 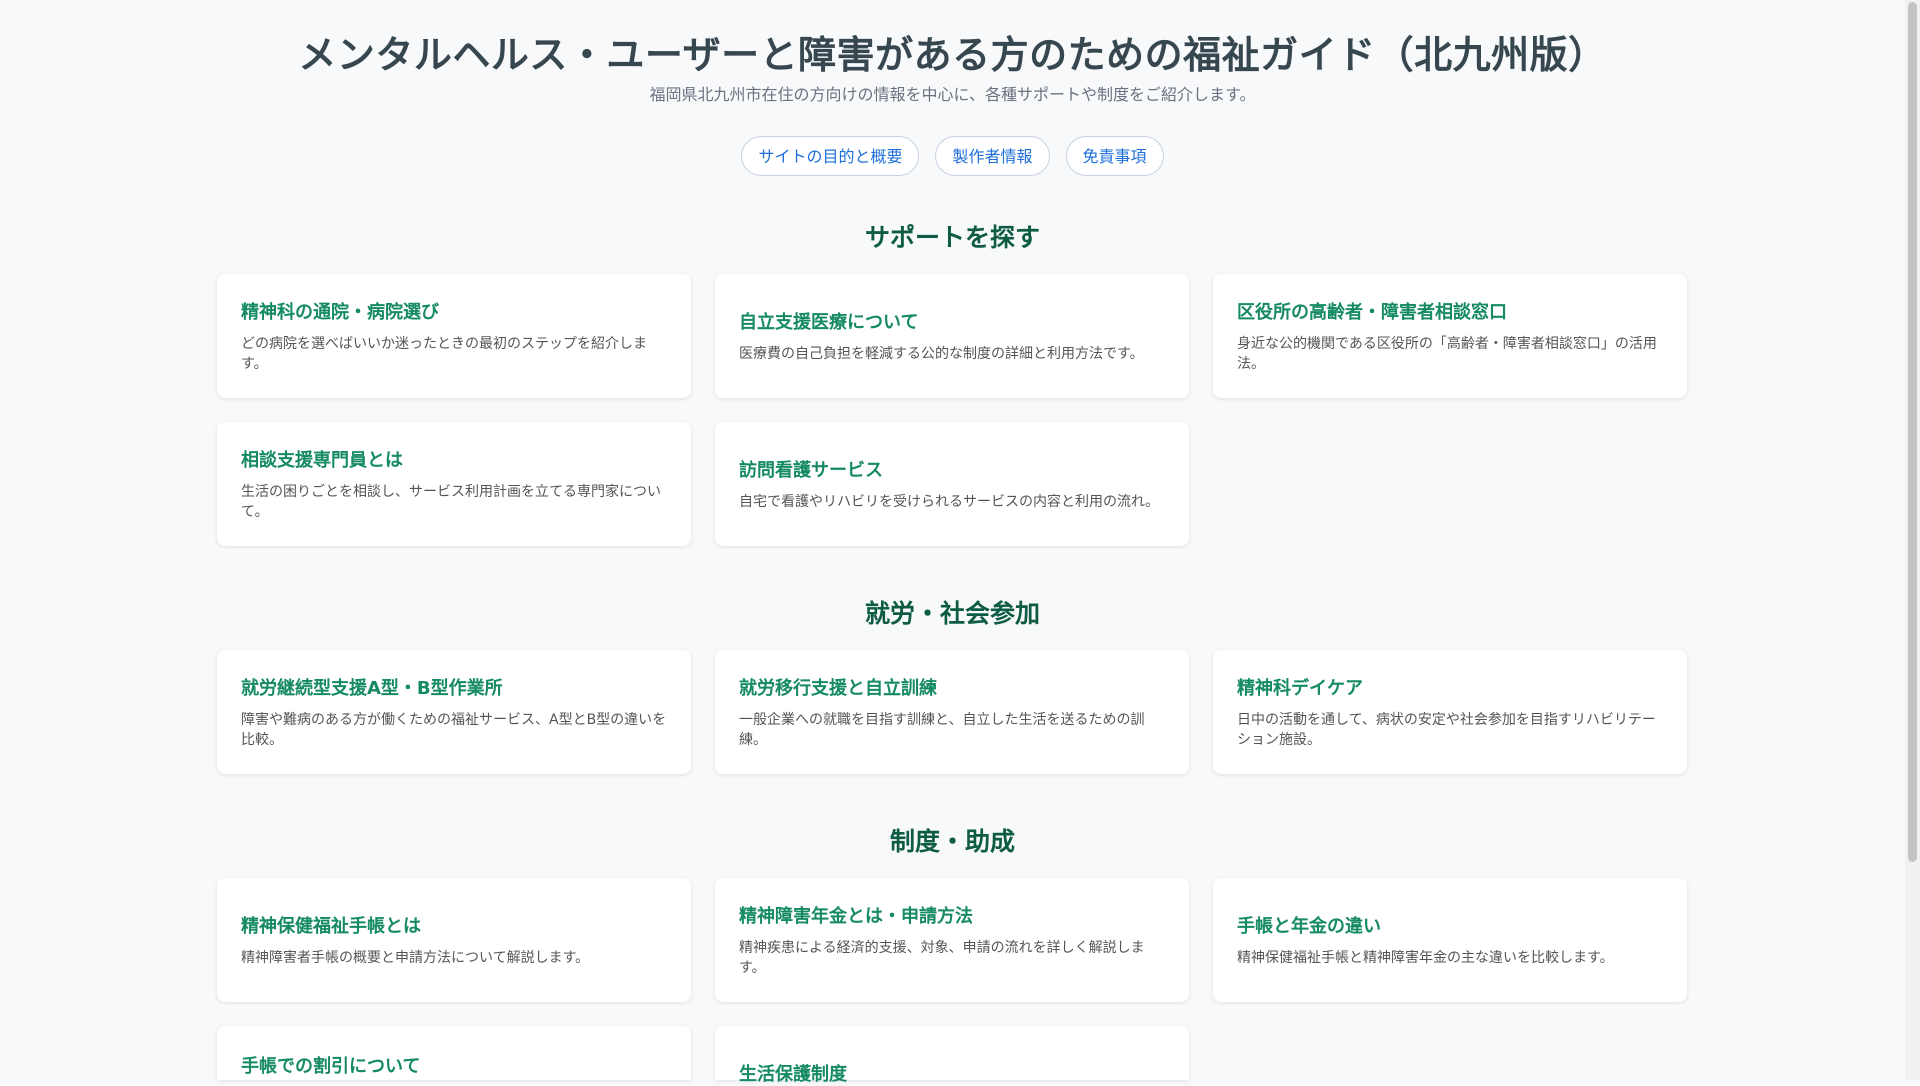 I want to click on page-subtitle: 福岡県北九州市在住の方向けの情報を中心に、各種サポートや制度をご紹介します。, so click(x=952, y=94).